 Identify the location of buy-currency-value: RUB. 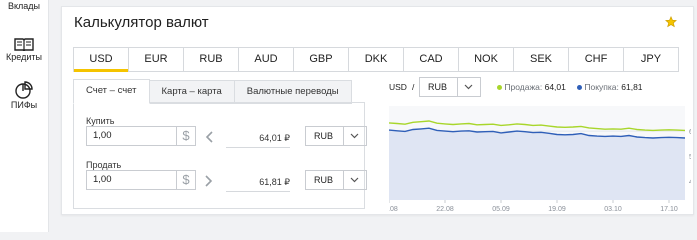
(324, 136).